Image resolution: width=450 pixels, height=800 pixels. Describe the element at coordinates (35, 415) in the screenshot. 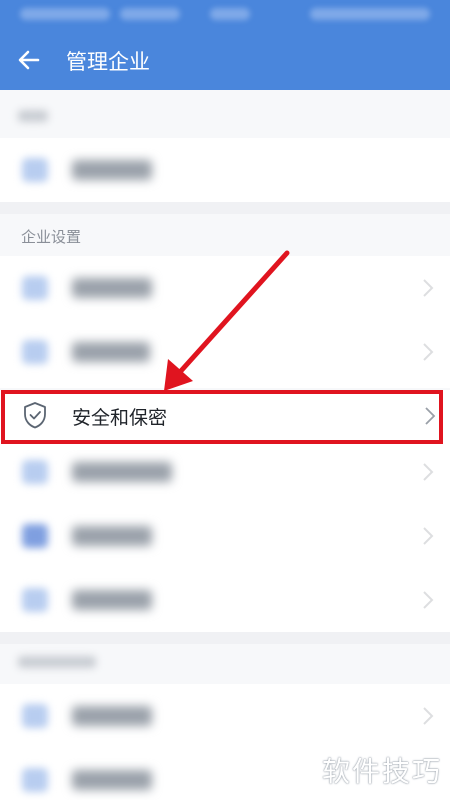

I see `shield-check-icon` at that location.